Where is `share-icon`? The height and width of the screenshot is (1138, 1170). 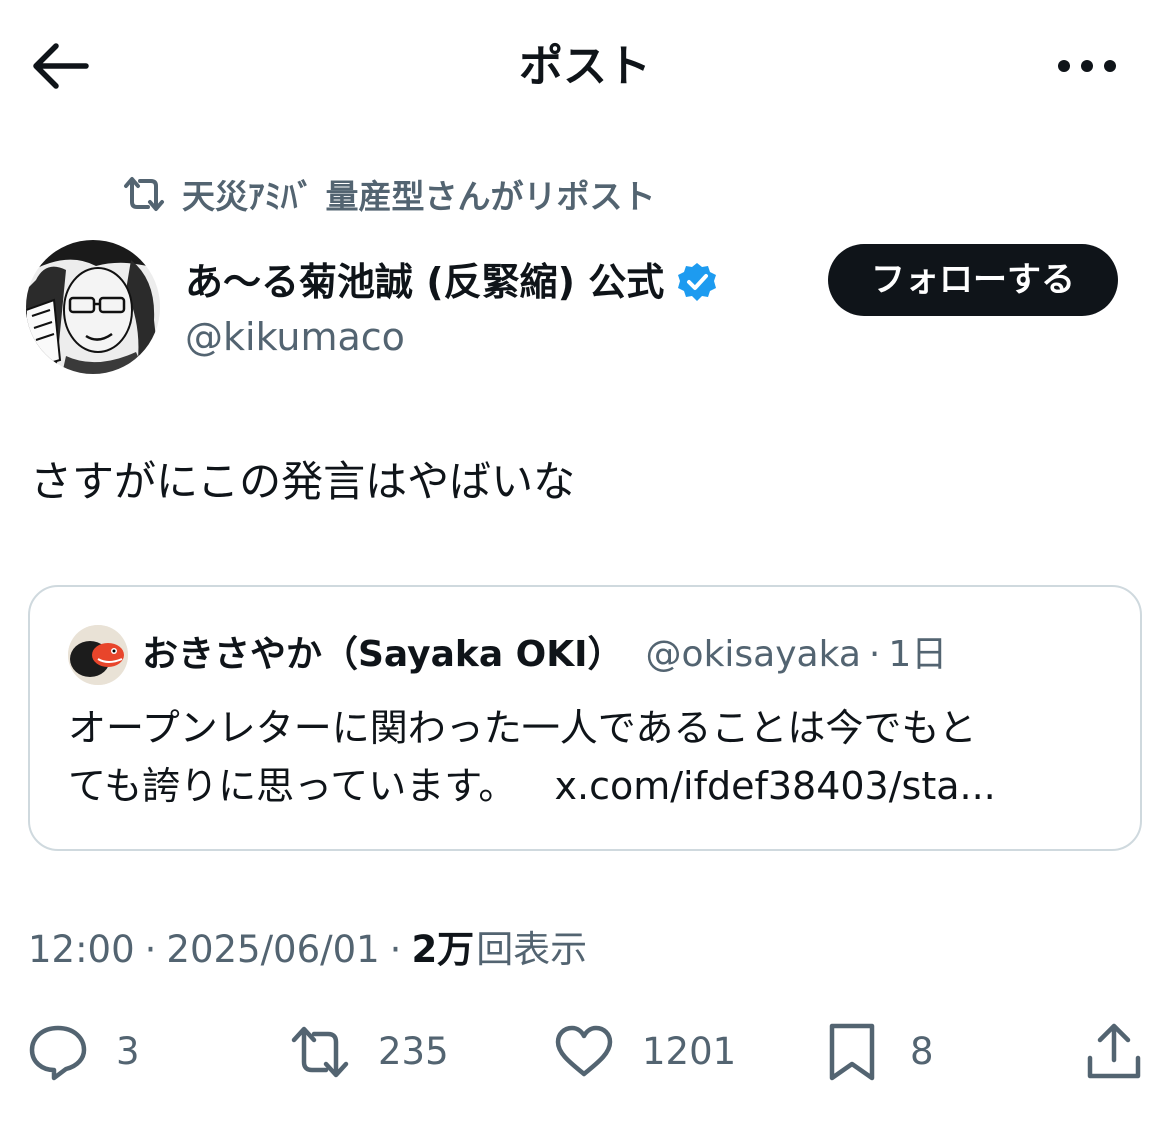 share-icon is located at coordinates (1114, 1051).